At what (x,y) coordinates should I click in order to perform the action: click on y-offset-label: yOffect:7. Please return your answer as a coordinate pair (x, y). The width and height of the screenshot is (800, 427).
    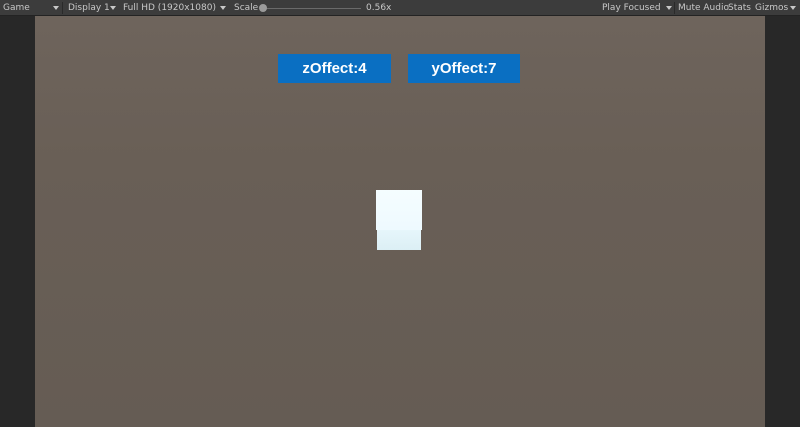
    Looking at the image, I should click on (464, 68).